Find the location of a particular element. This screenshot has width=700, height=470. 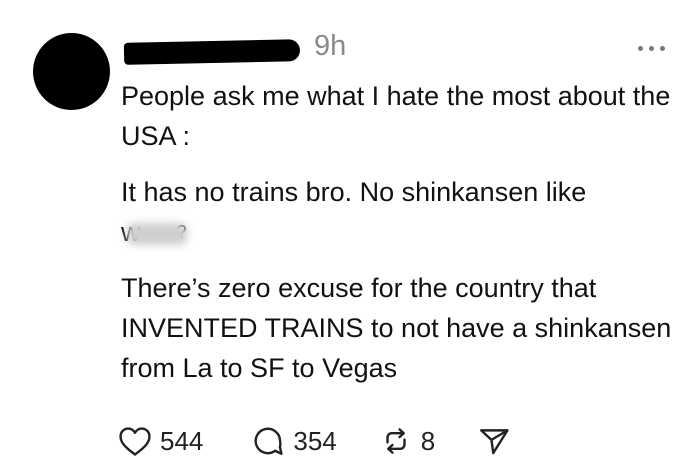

like-button: 544 is located at coordinates (160, 441).